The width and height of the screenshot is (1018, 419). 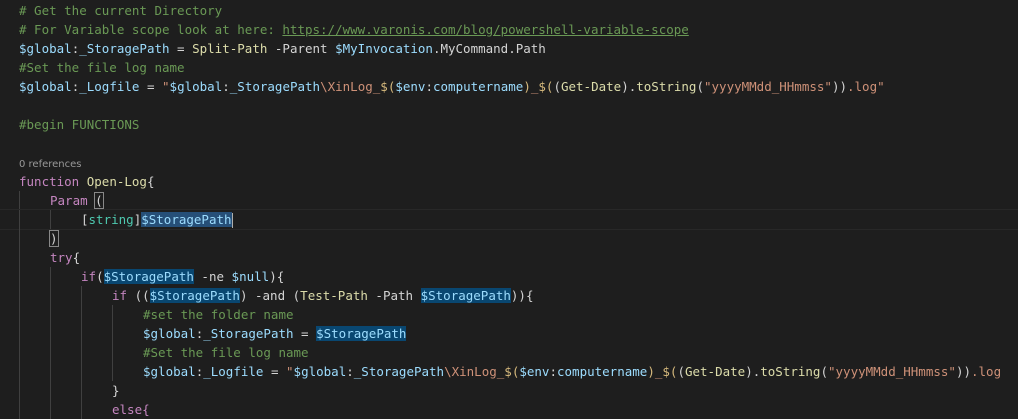 I want to click on code-token: Open-Log, so click(x=116, y=181).